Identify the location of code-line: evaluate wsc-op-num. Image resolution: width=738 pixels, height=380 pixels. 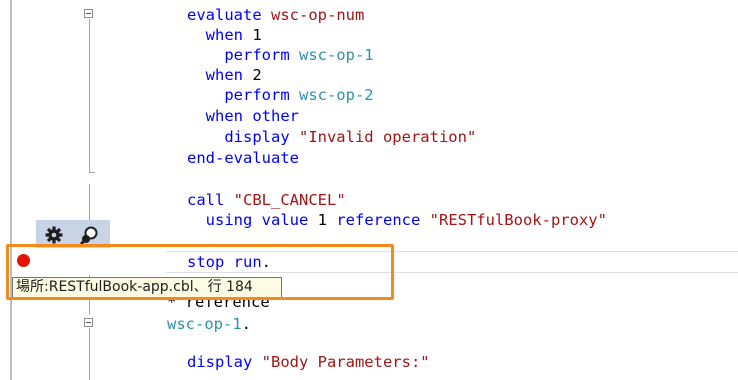
(275, 15).